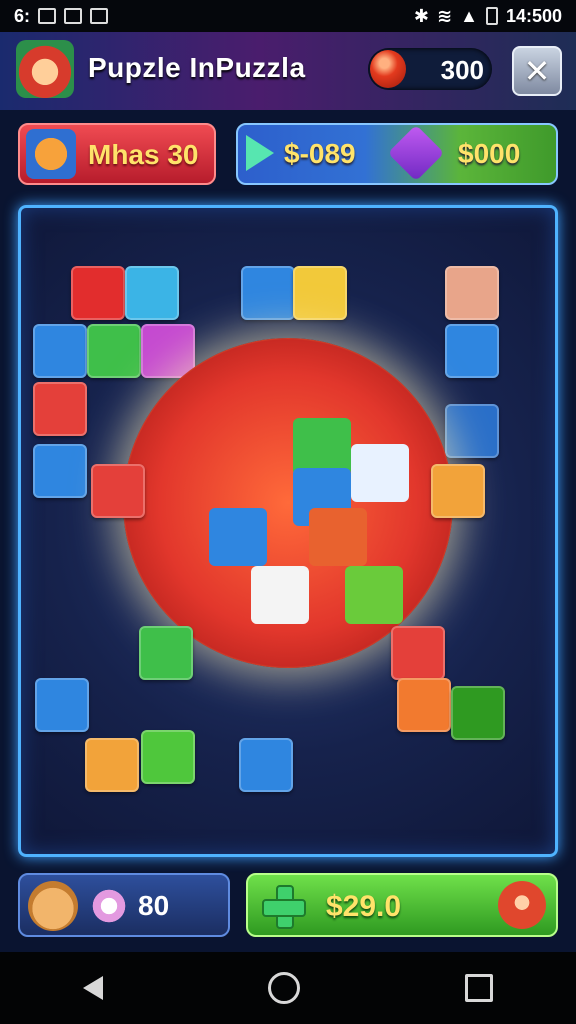 Image resolution: width=576 pixels, height=1024 pixels. What do you see at coordinates (522, 905) in the screenshot?
I see `mascot-icon` at bounding box center [522, 905].